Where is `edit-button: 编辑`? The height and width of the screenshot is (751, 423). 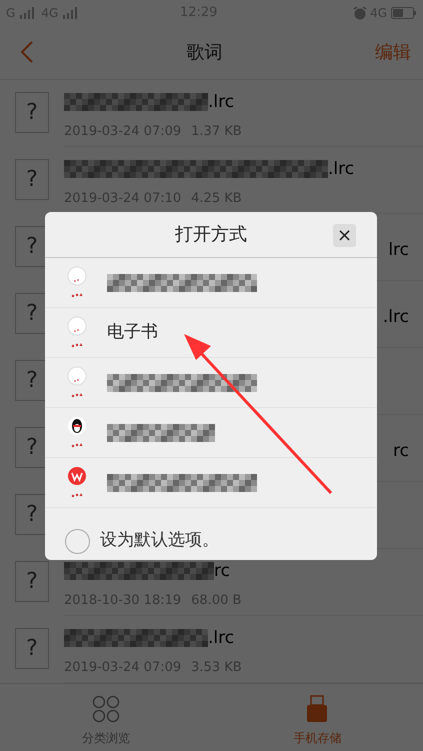
edit-button: 编辑 is located at coordinates (393, 52).